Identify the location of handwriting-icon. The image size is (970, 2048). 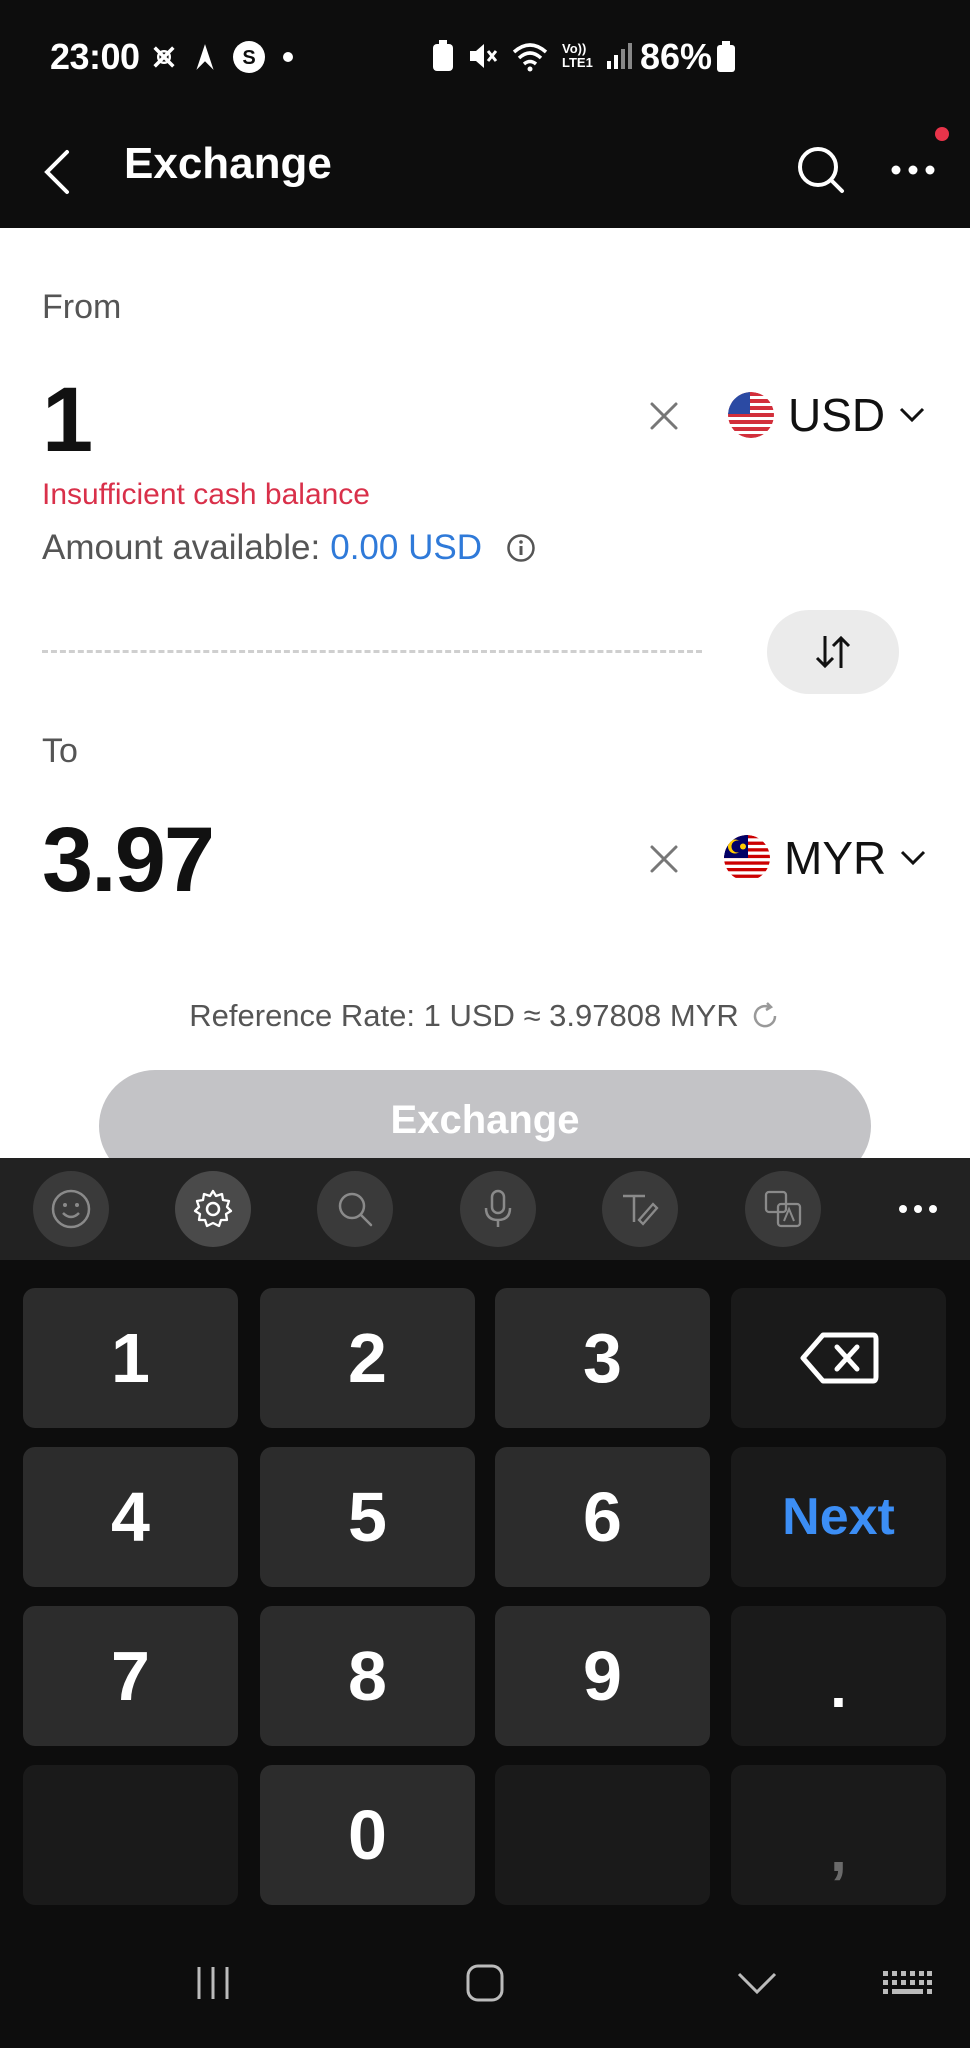
(641, 1210).